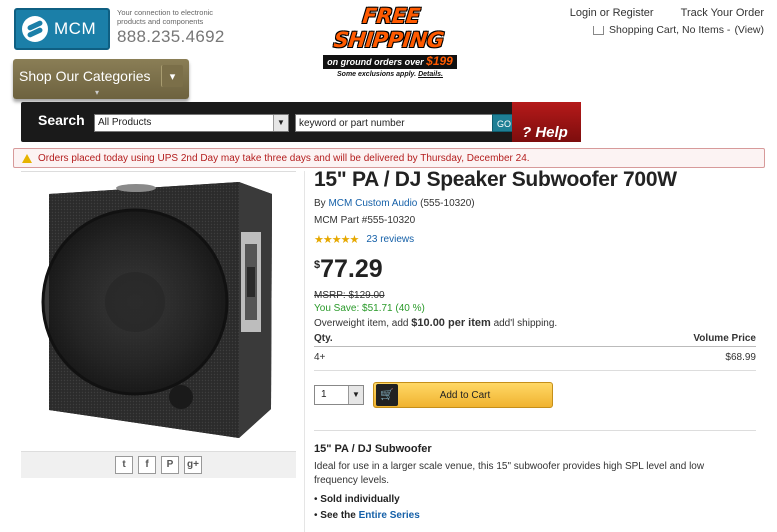  Describe the element at coordinates (495, 179) in the screenshot. I see `product-title: 15" PA / DJ Speaker Subwoofer 700W` at that location.